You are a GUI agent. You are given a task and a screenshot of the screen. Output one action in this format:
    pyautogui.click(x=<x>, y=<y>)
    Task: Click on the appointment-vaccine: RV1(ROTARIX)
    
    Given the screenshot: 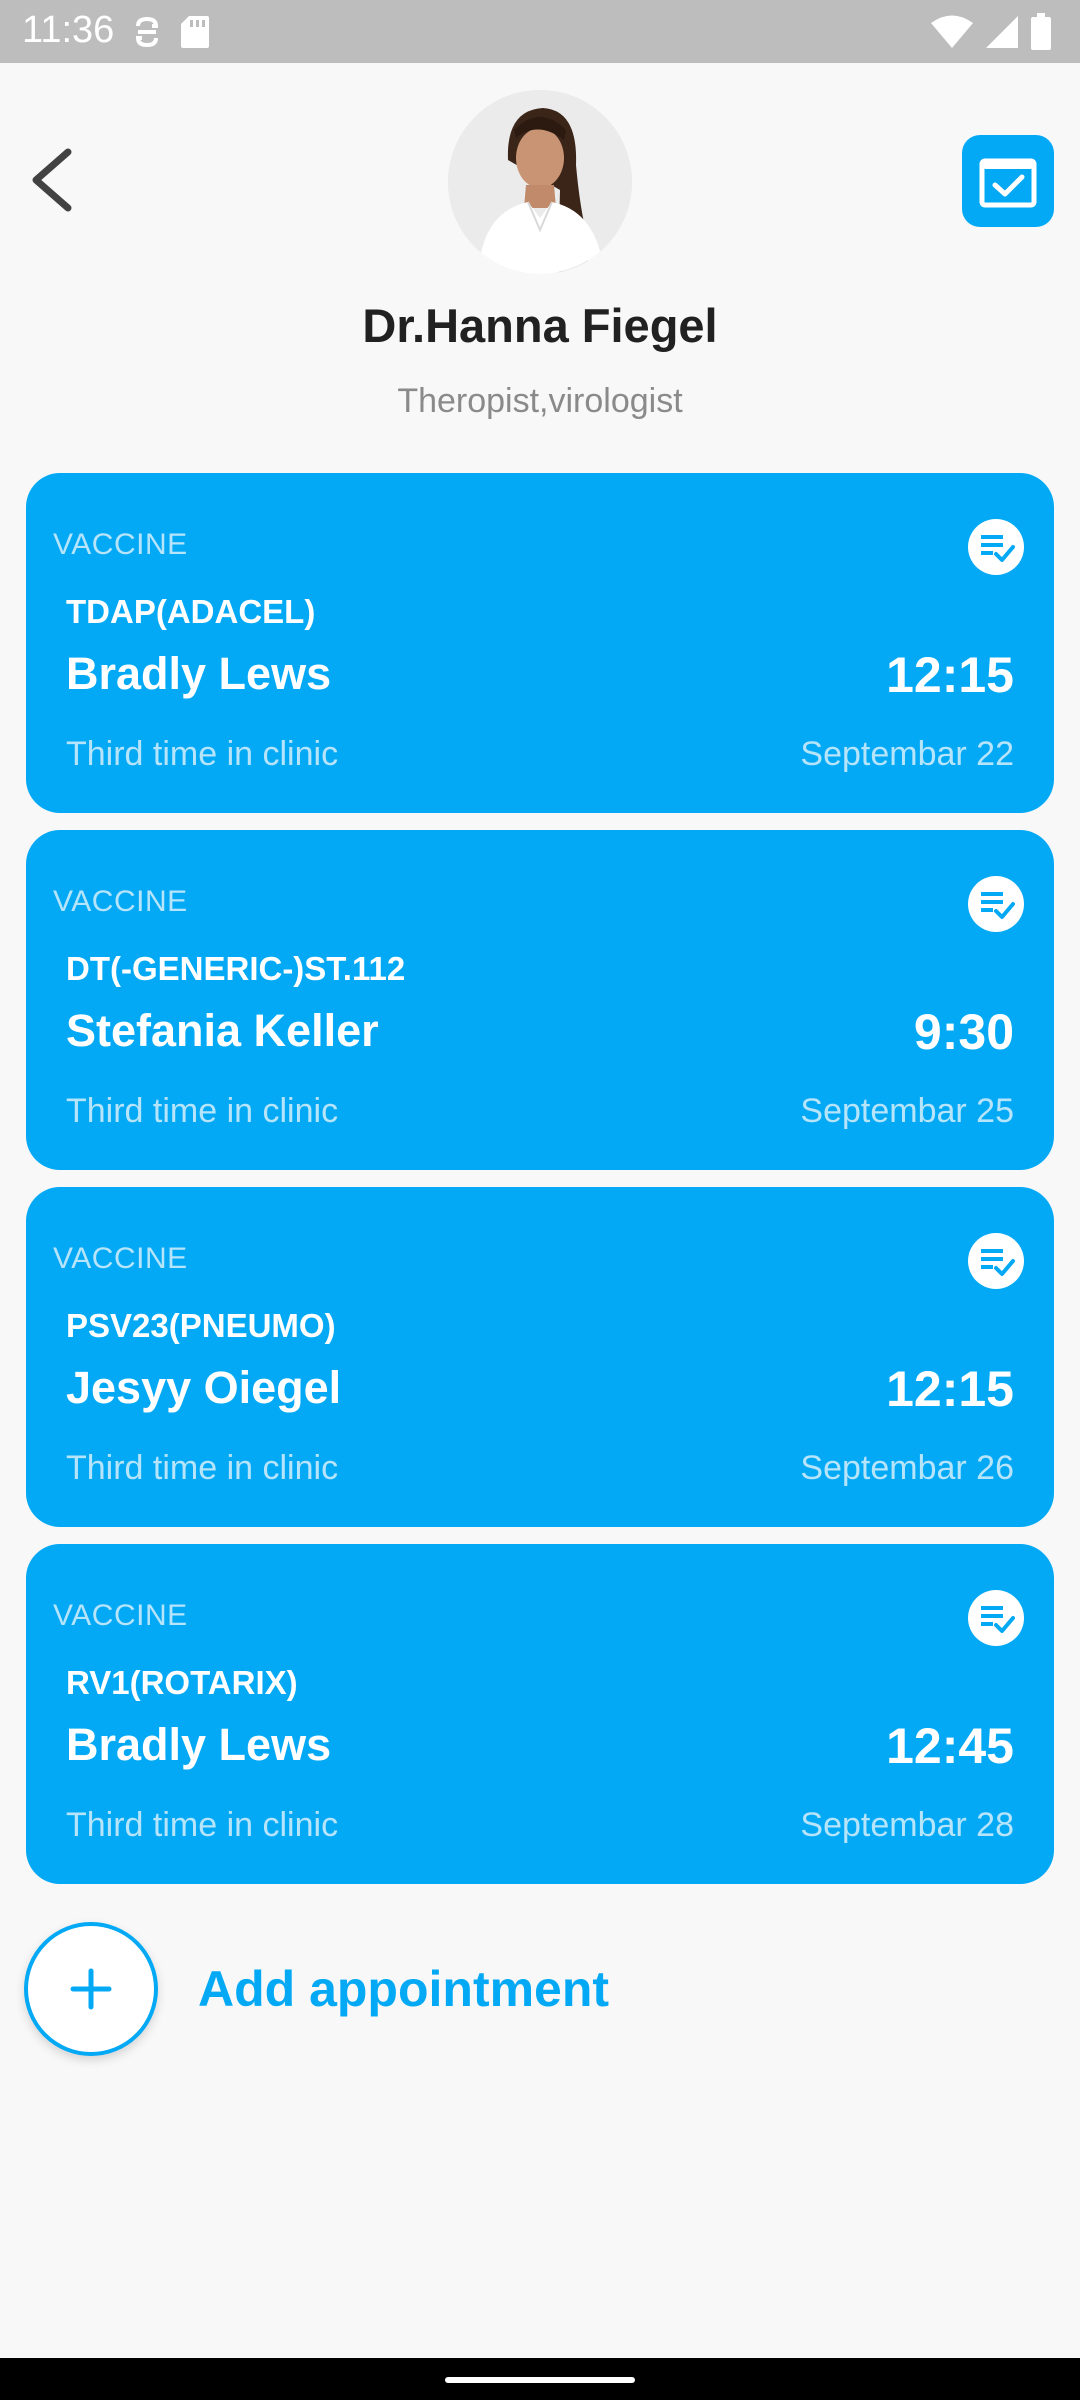 What is the action you would take?
    pyautogui.click(x=182, y=1682)
    